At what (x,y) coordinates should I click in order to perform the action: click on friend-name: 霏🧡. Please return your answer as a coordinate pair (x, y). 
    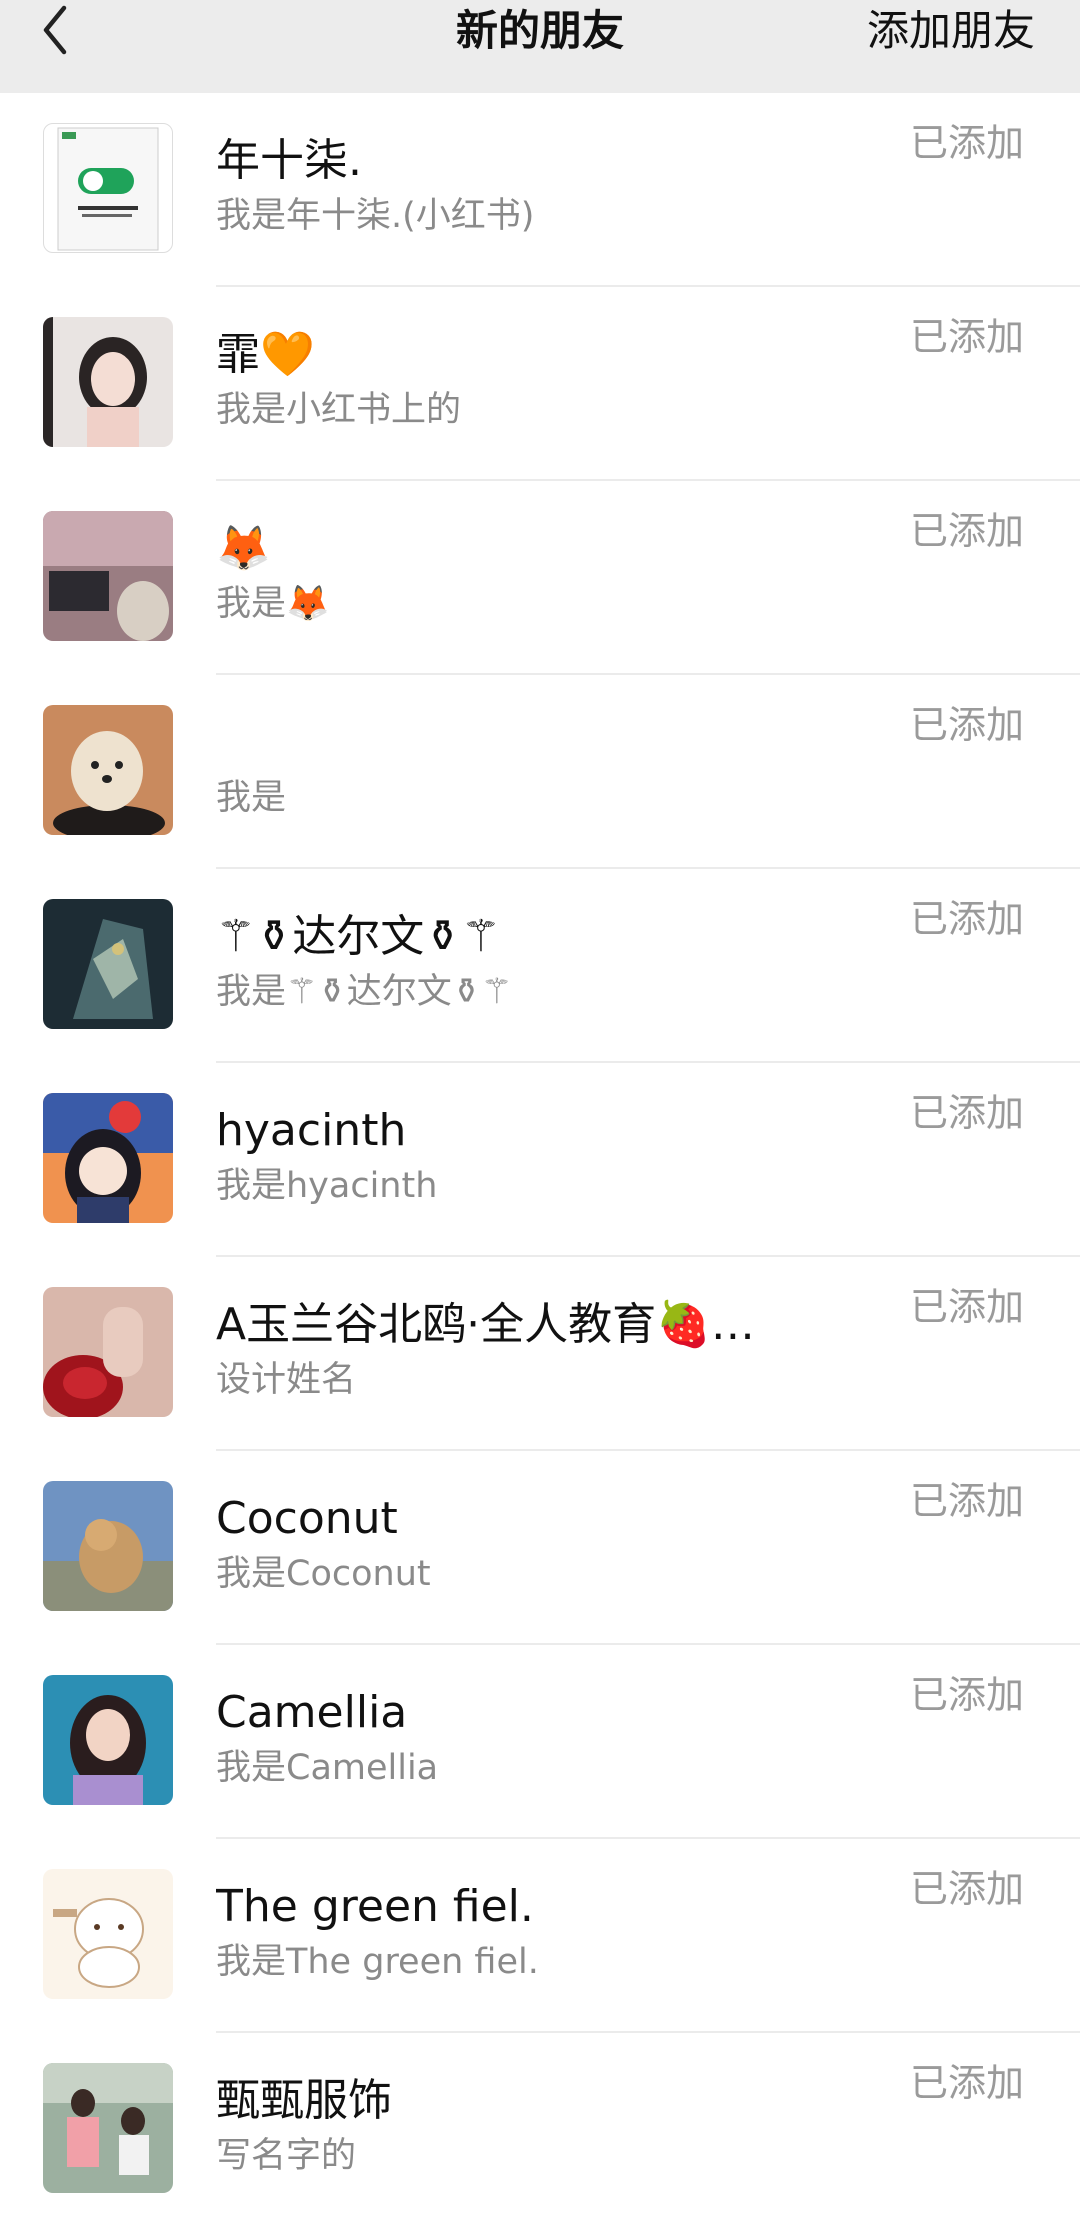
    Looking at the image, I should click on (265, 354).